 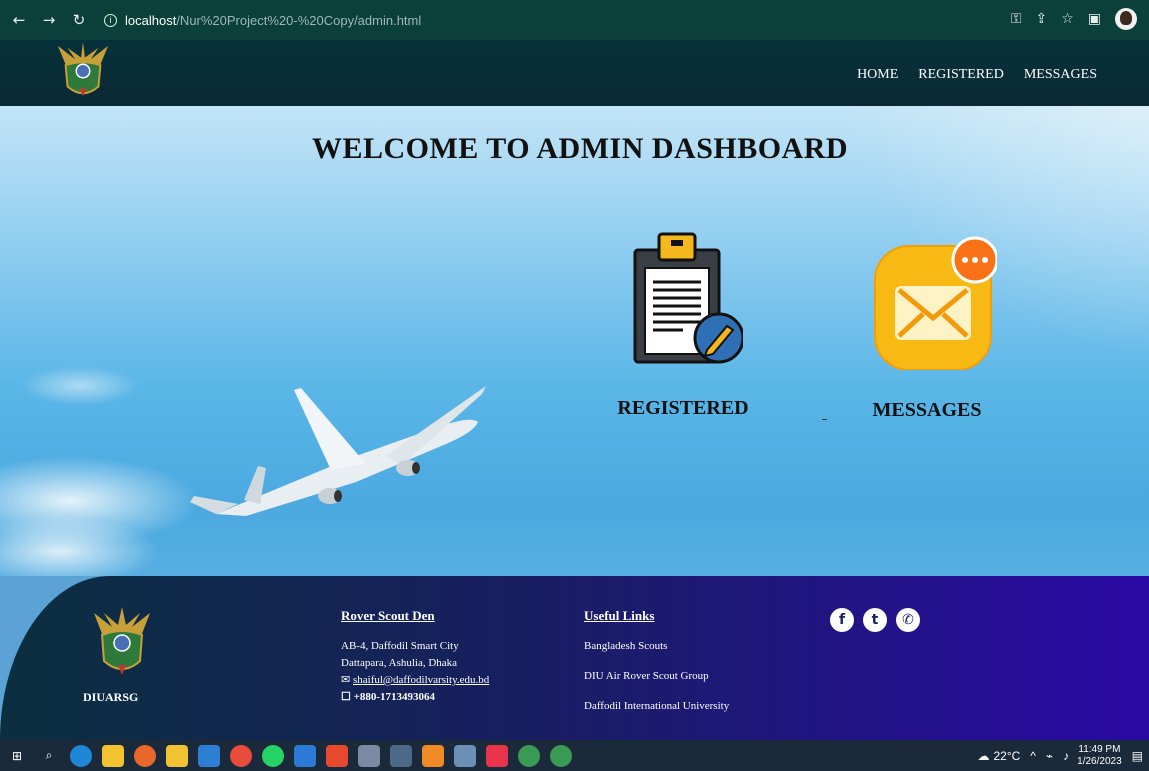 I want to click on twitter-icon: t, so click(x=875, y=620).